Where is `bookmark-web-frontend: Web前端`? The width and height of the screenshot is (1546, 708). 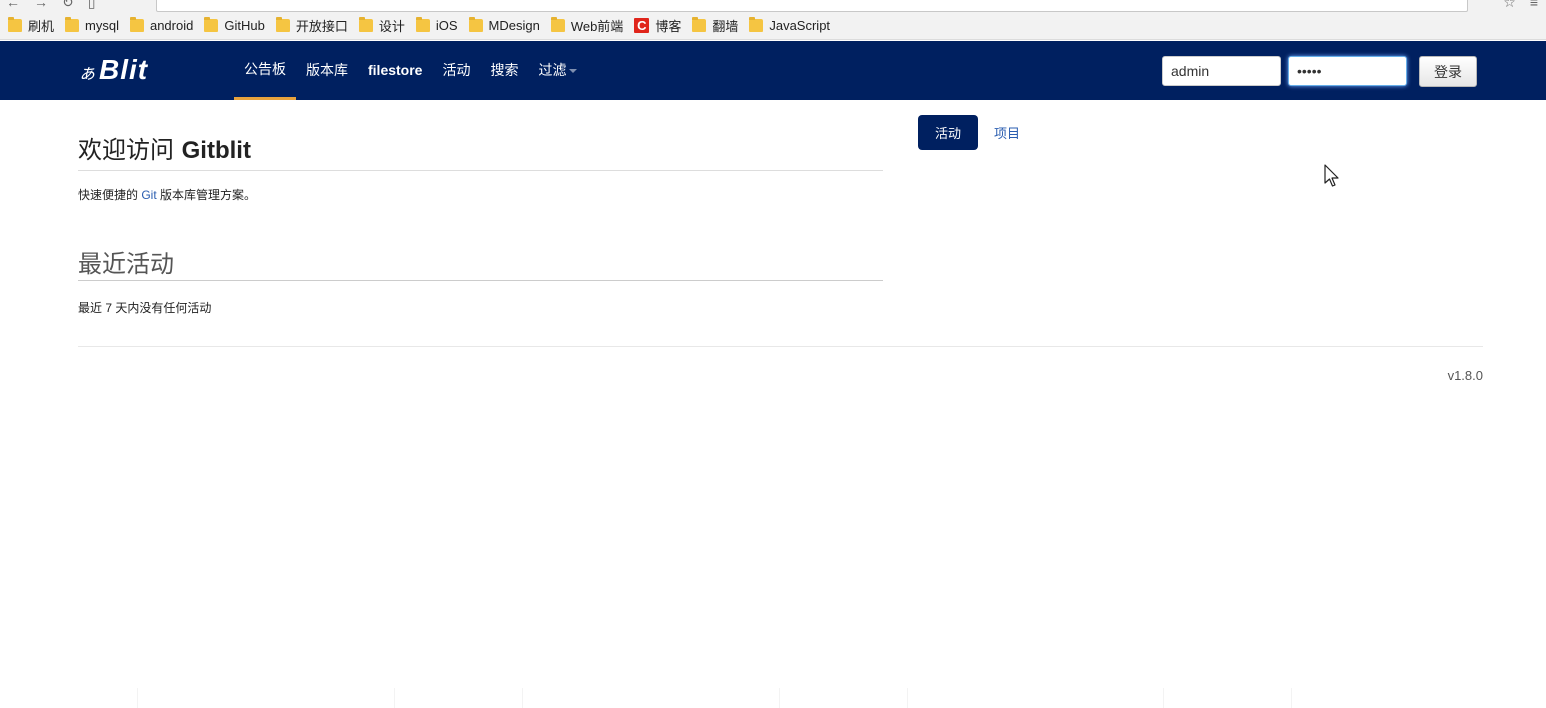 bookmark-web-frontend: Web前端 is located at coordinates (587, 25).